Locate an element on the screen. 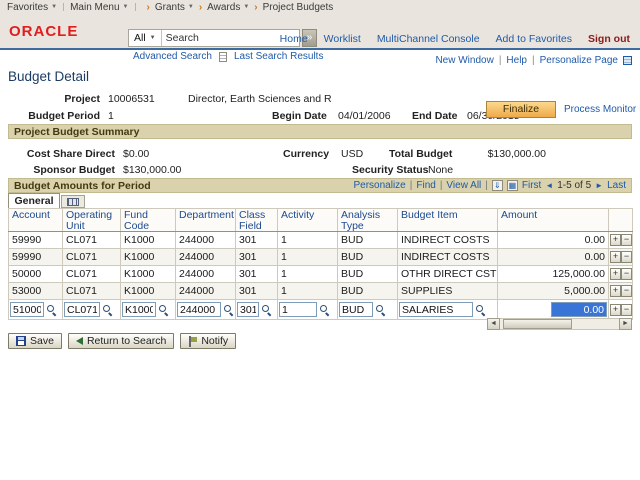 The width and height of the screenshot is (640, 480). breadcrumb-main-menu: Main Menu ▼ is located at coordinates (99, 7).